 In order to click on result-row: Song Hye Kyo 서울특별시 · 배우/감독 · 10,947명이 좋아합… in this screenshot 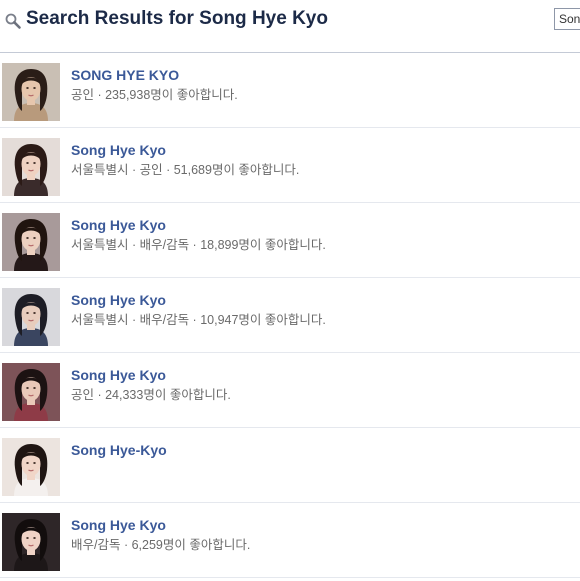, I will do `click(290, 315)`.